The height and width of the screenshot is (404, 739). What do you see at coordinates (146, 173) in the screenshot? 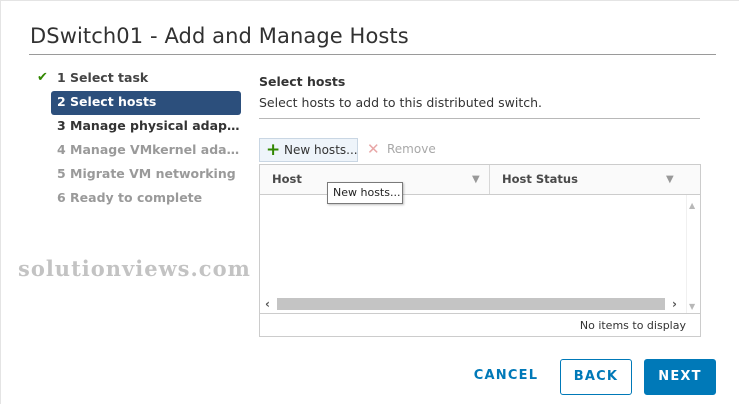
I see `step-label: 5 Migrate VM networking` at bounding box center [146, 173].